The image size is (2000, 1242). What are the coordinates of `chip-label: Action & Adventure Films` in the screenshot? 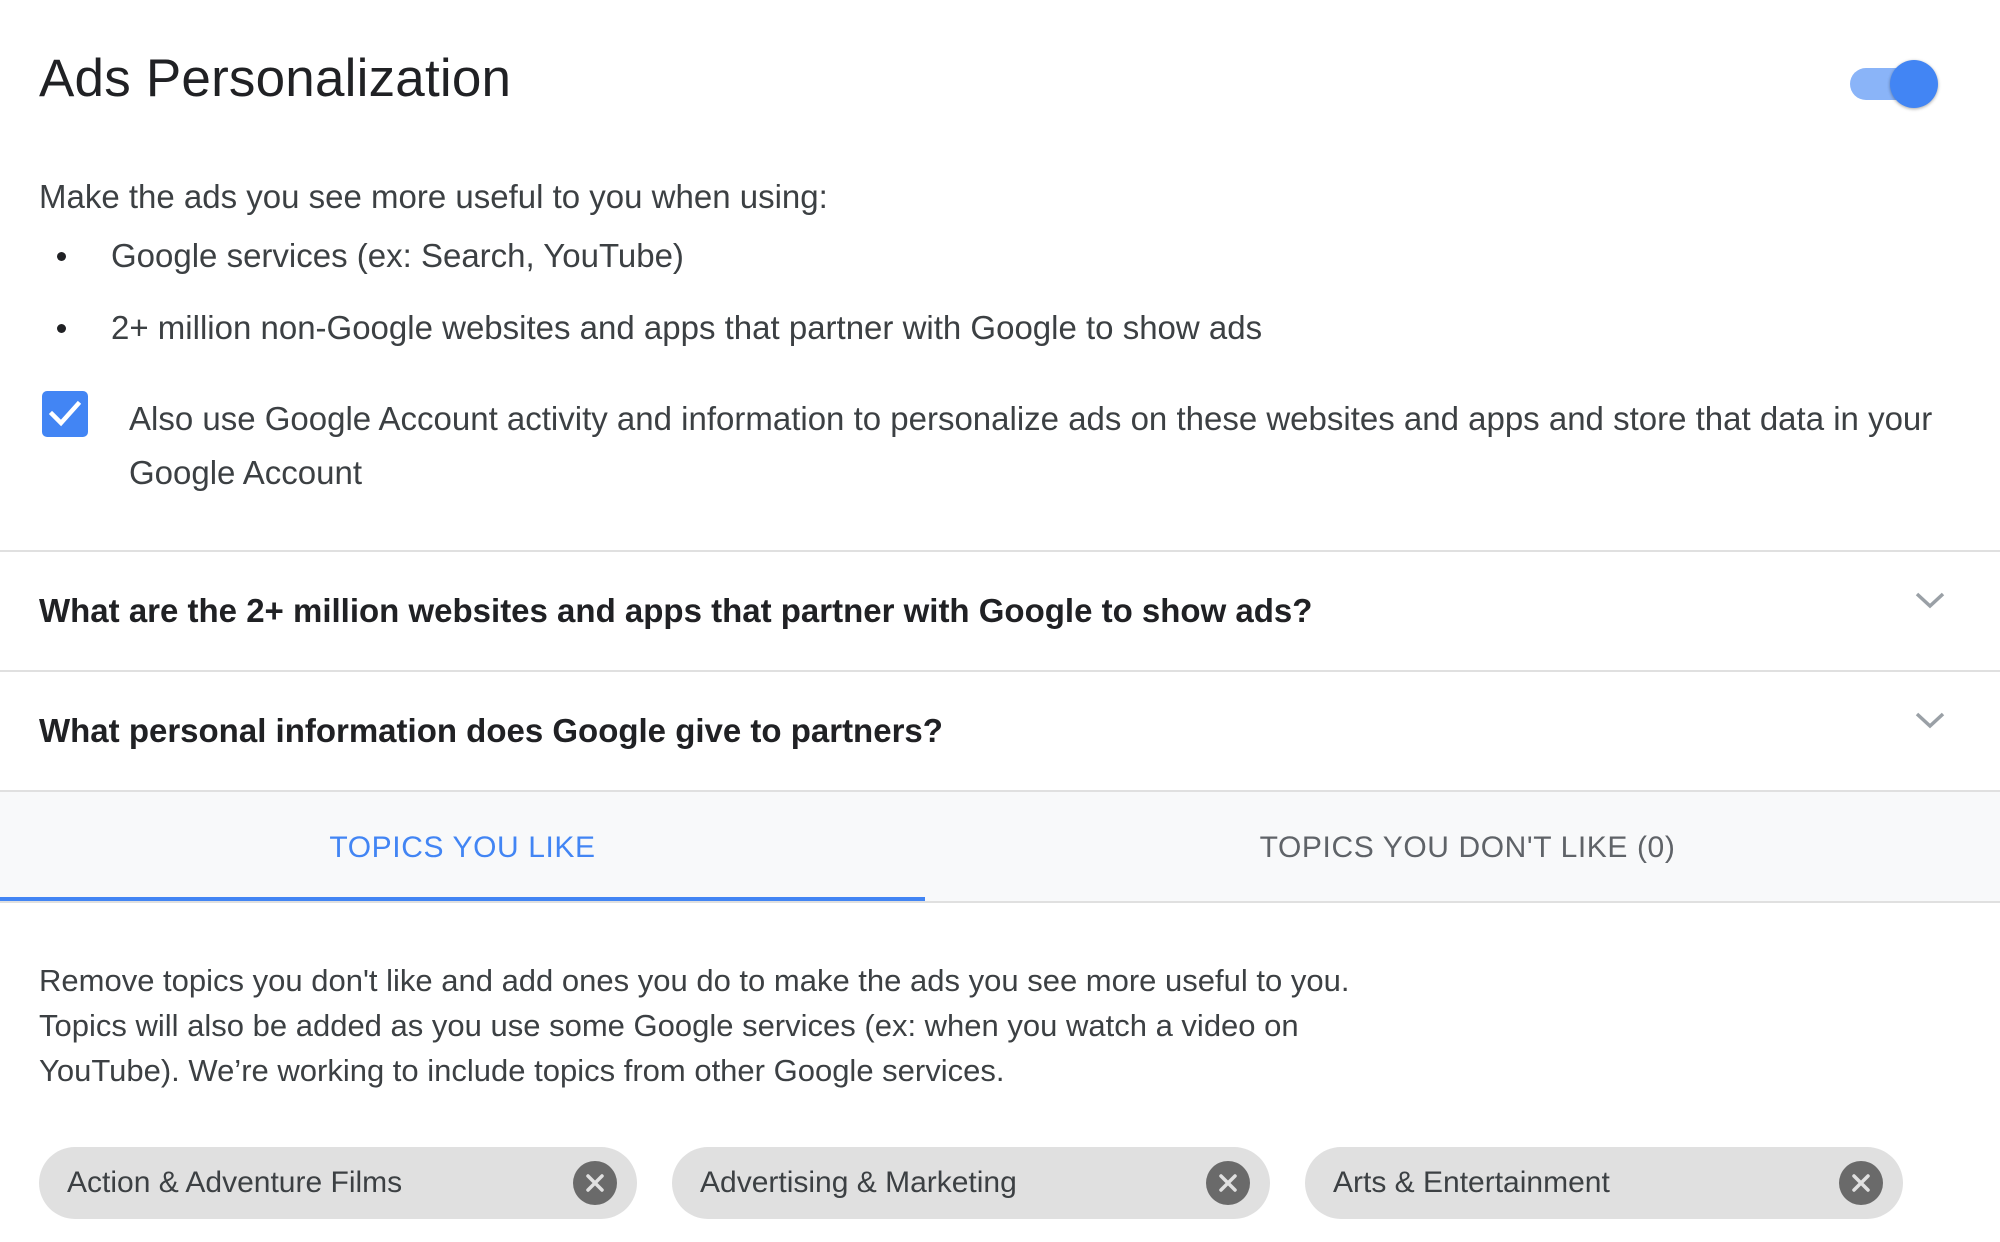 It's located at (235, 1182).